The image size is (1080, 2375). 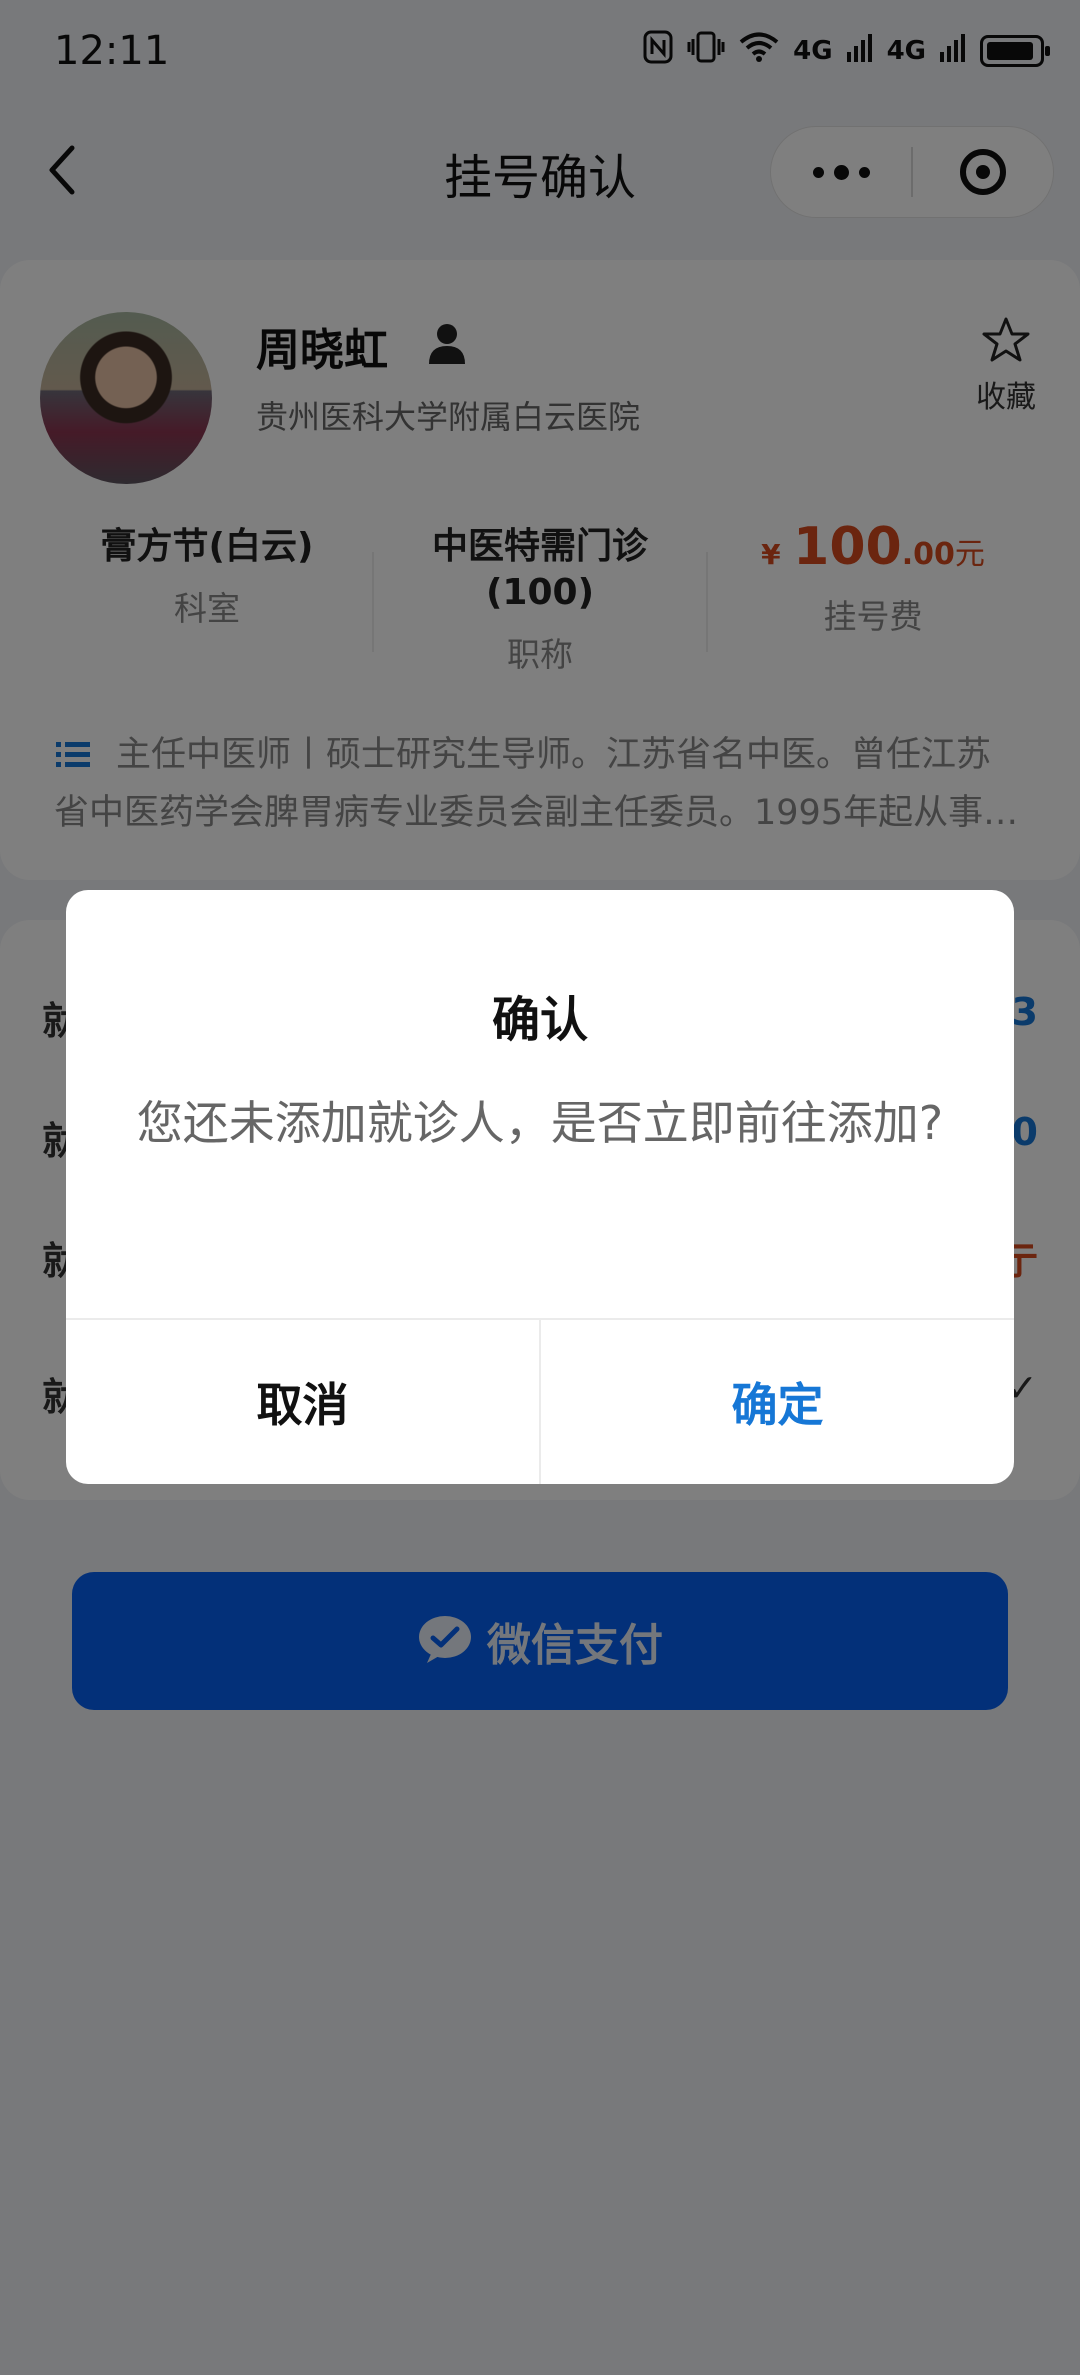 I want to click on confirm-button: 确定, so click(x=777, y=1402).